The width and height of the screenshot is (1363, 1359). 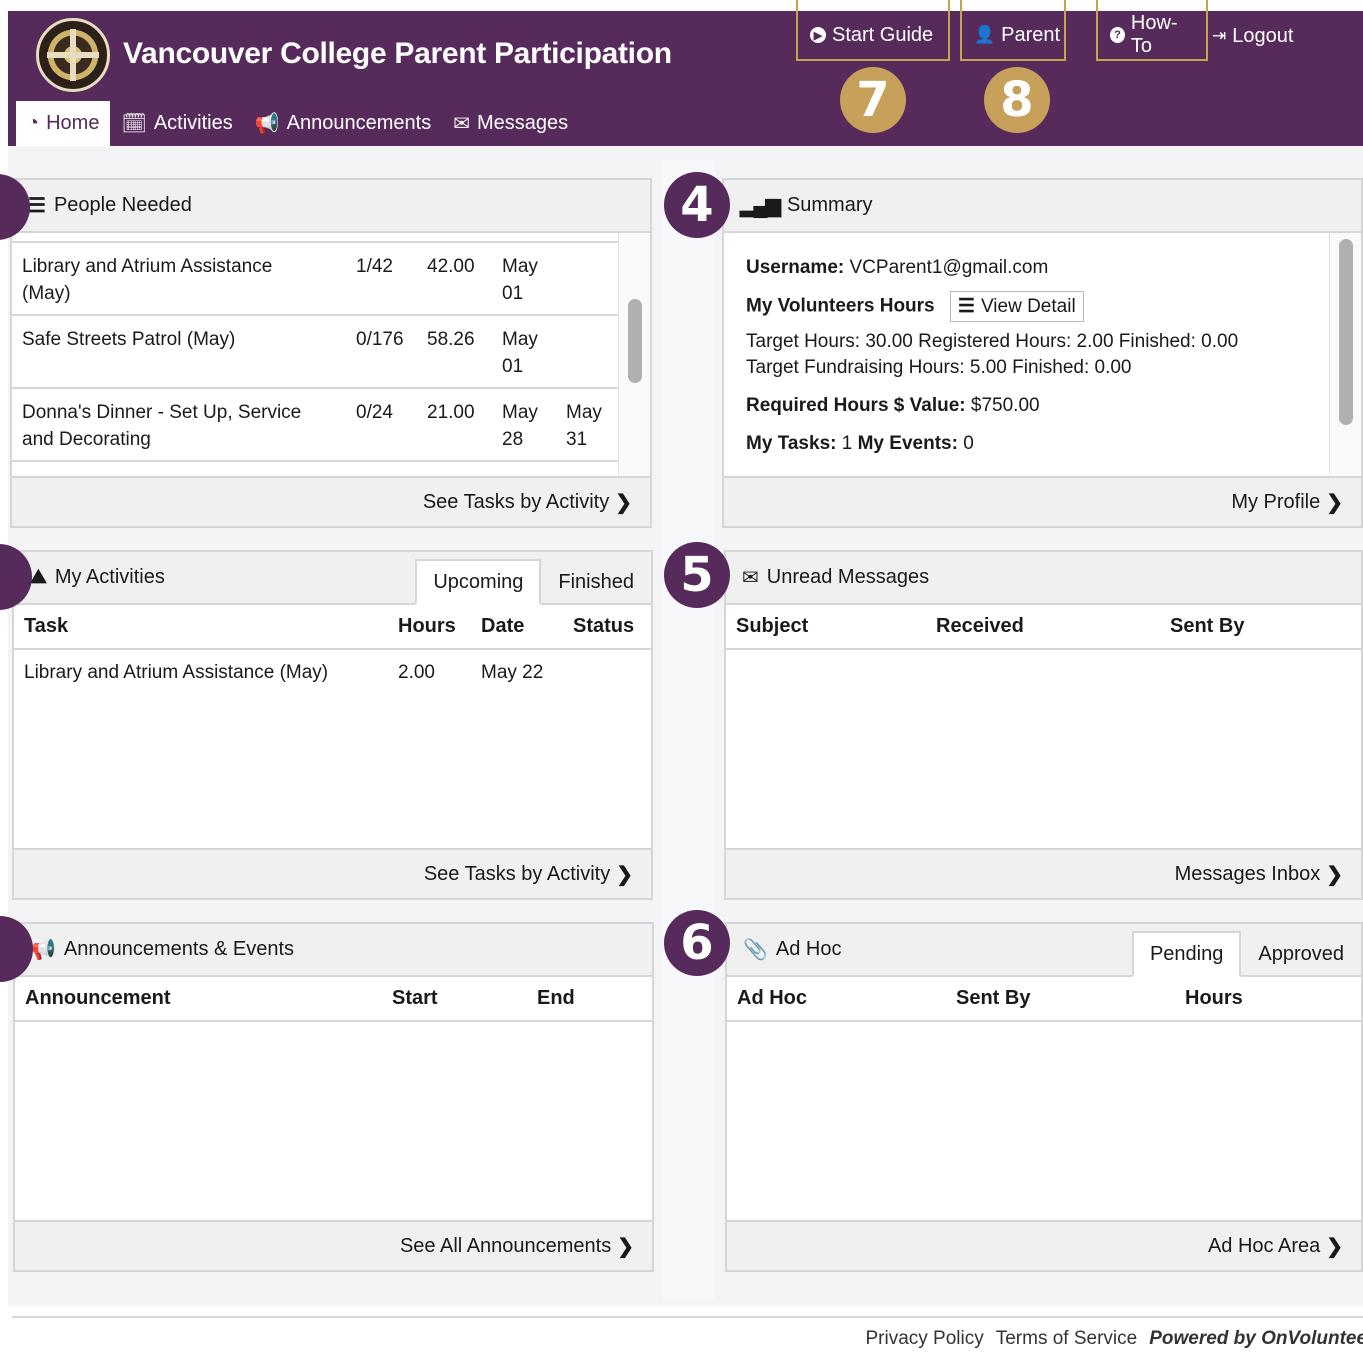 What do you see at coordinates (924, 1339) in the screenshot?
I see `privacy-policy-link: Privacy Policy` at bounding box center [924, 1339].